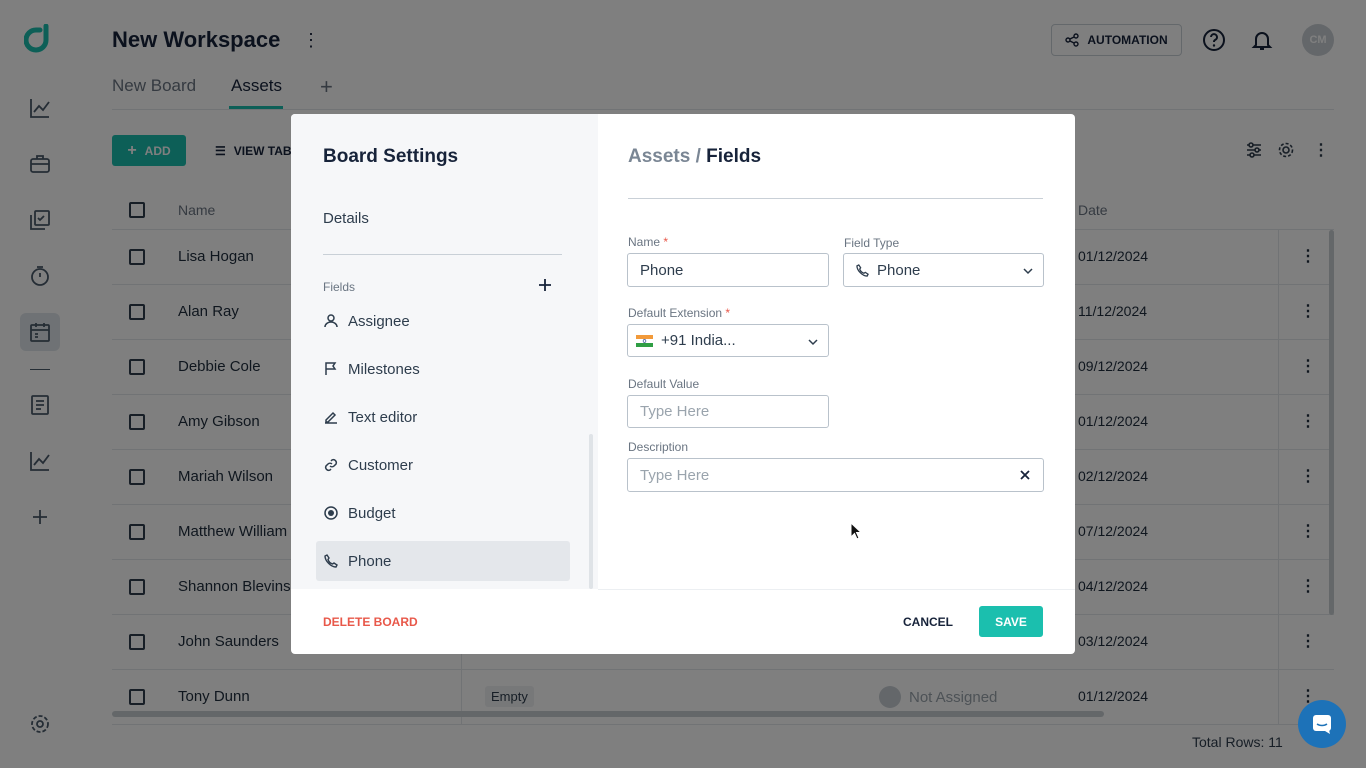 This screenshot has height=768, width=1366. What do you see at coordinates (675, 411) in the screenshot?
I see `default-value-placeholder: Type Here` at bounding box center [675, 411].